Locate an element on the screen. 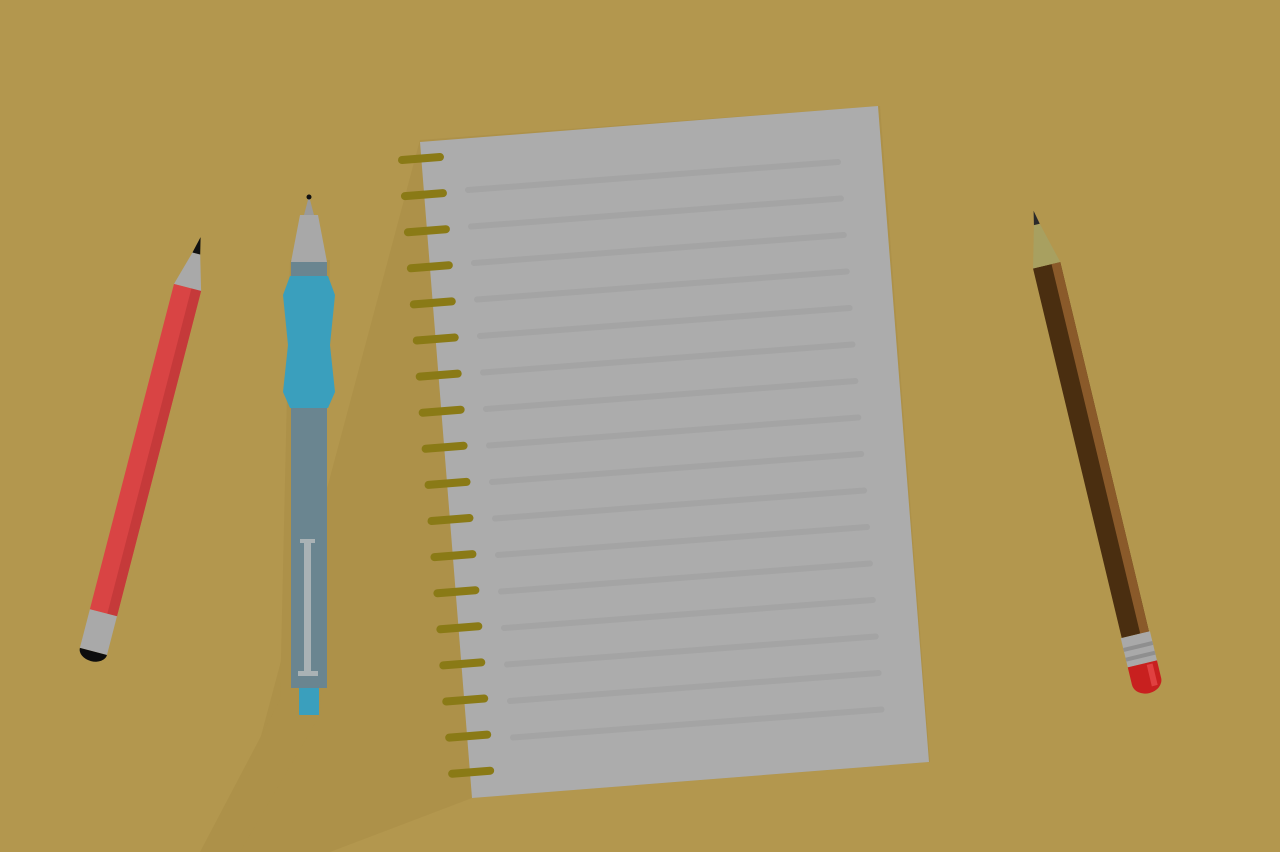  pen-ball is located at coordinates (309, 197).